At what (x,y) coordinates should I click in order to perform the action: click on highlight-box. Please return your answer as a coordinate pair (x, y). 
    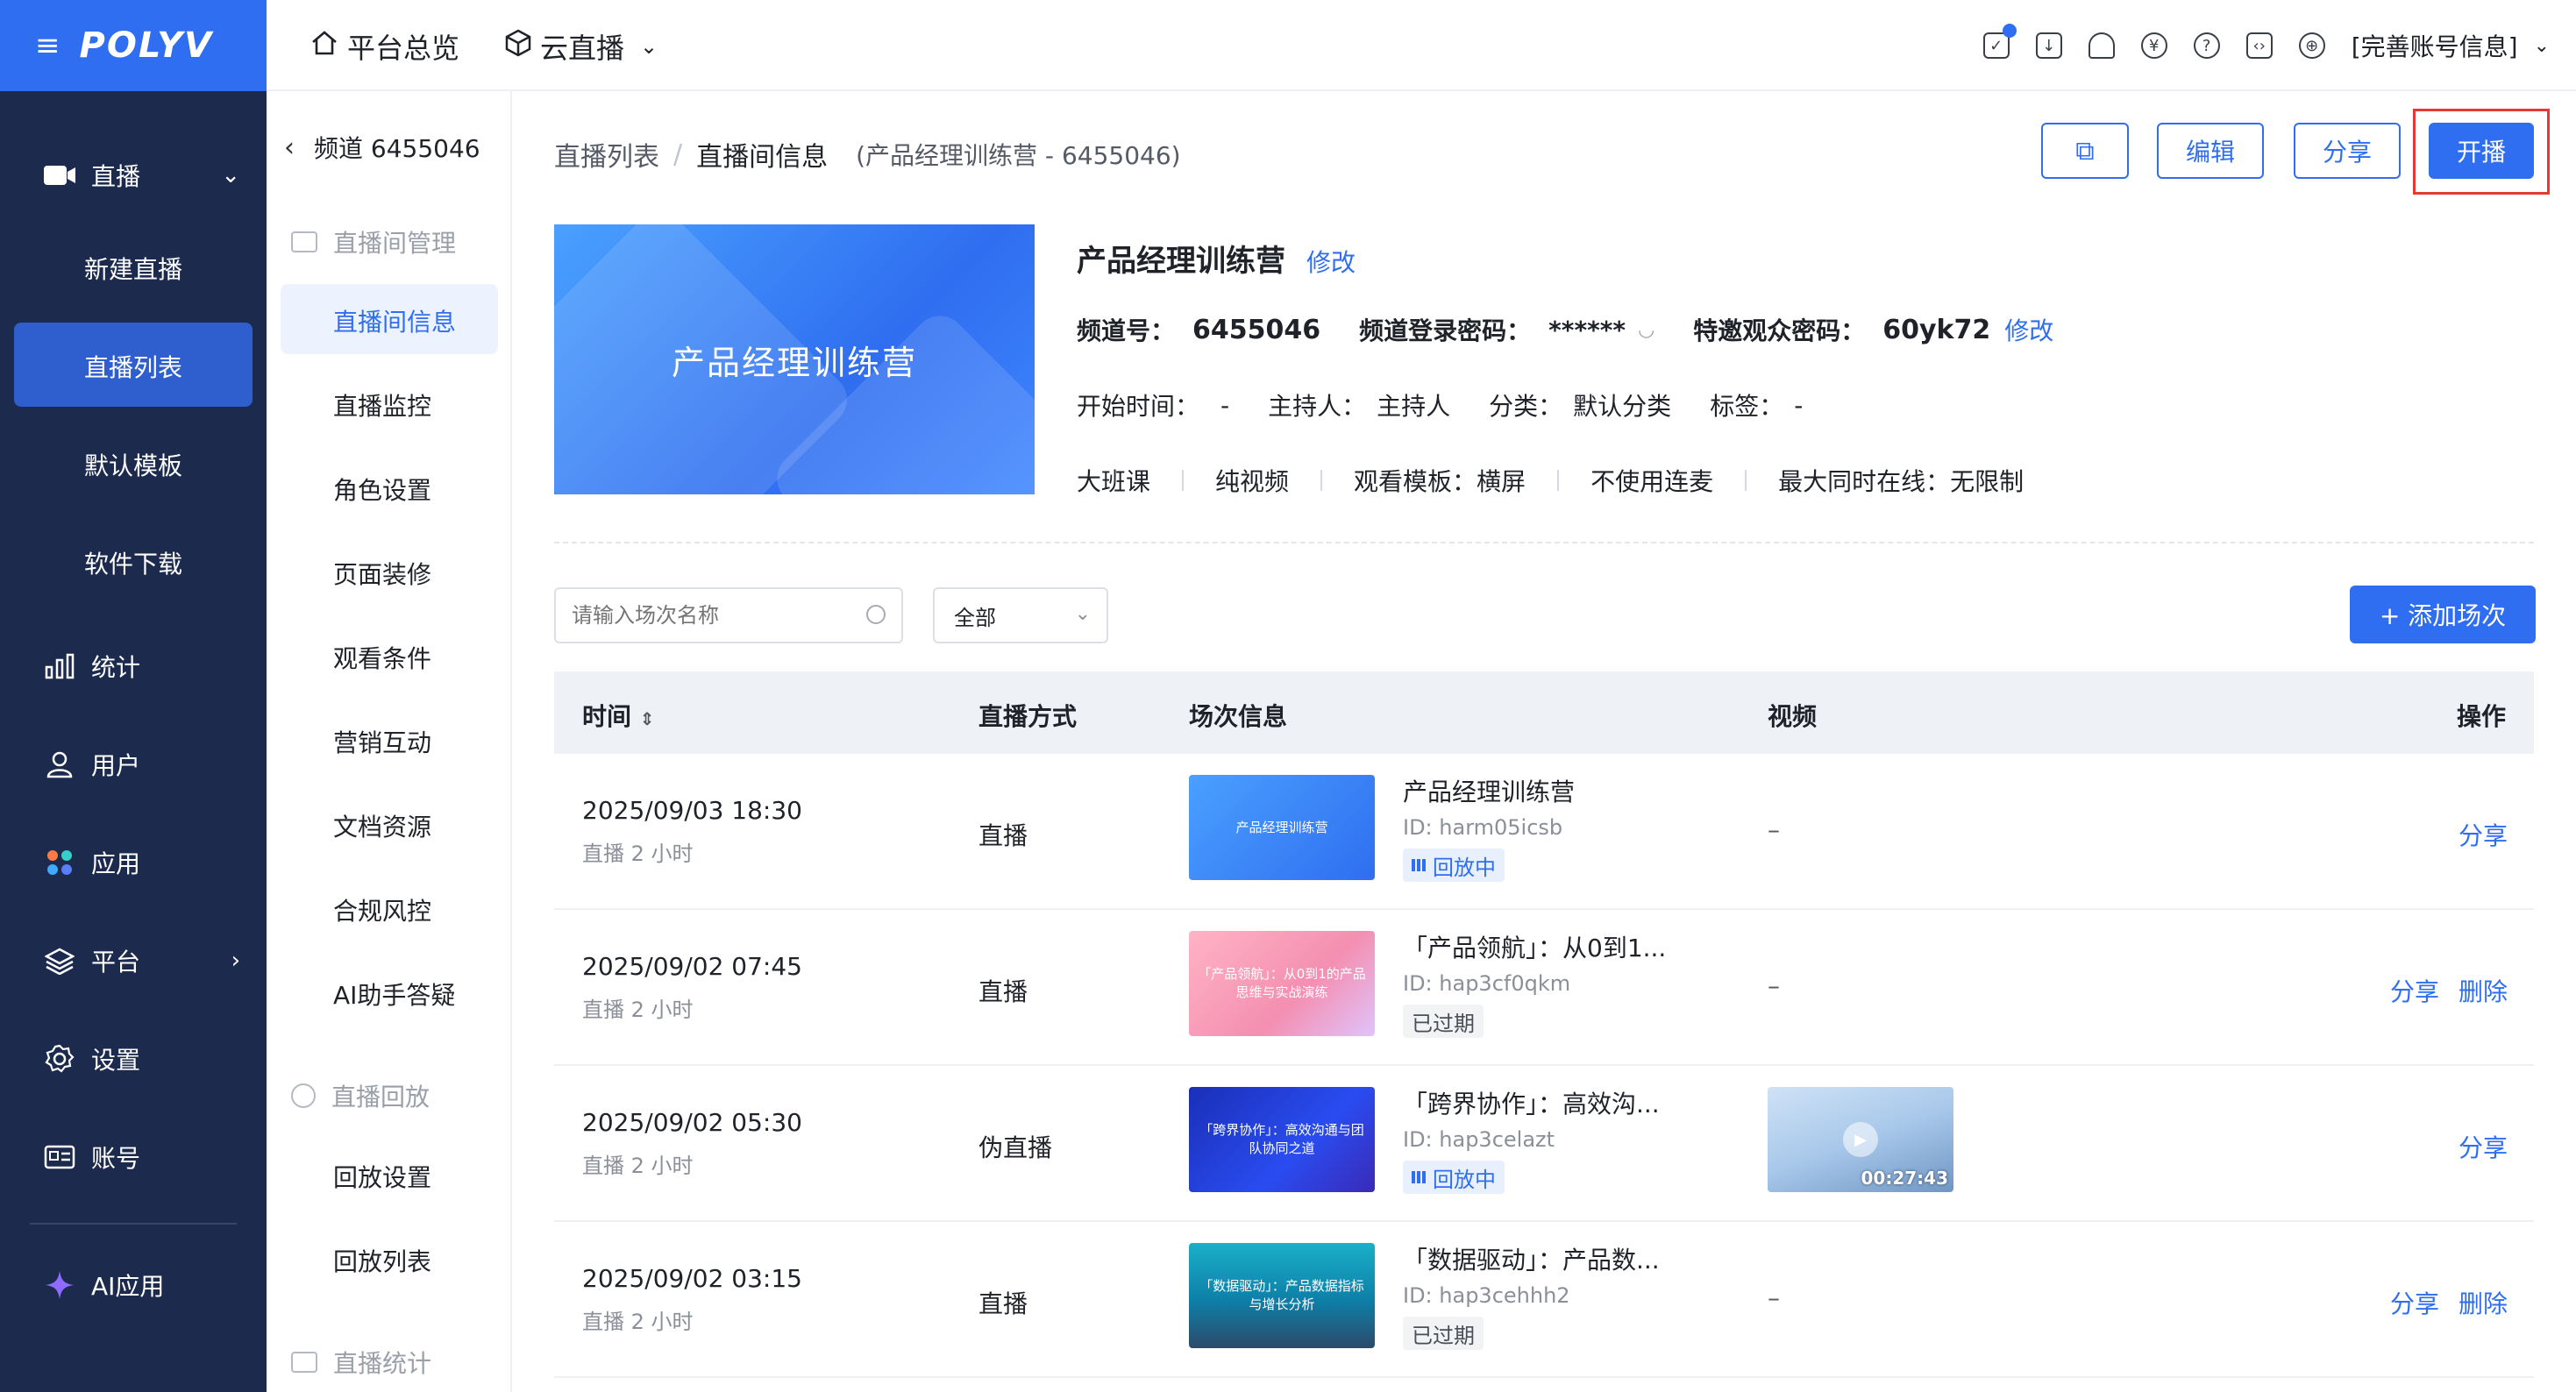
    Looking at the image, I should click on (2481, 152).